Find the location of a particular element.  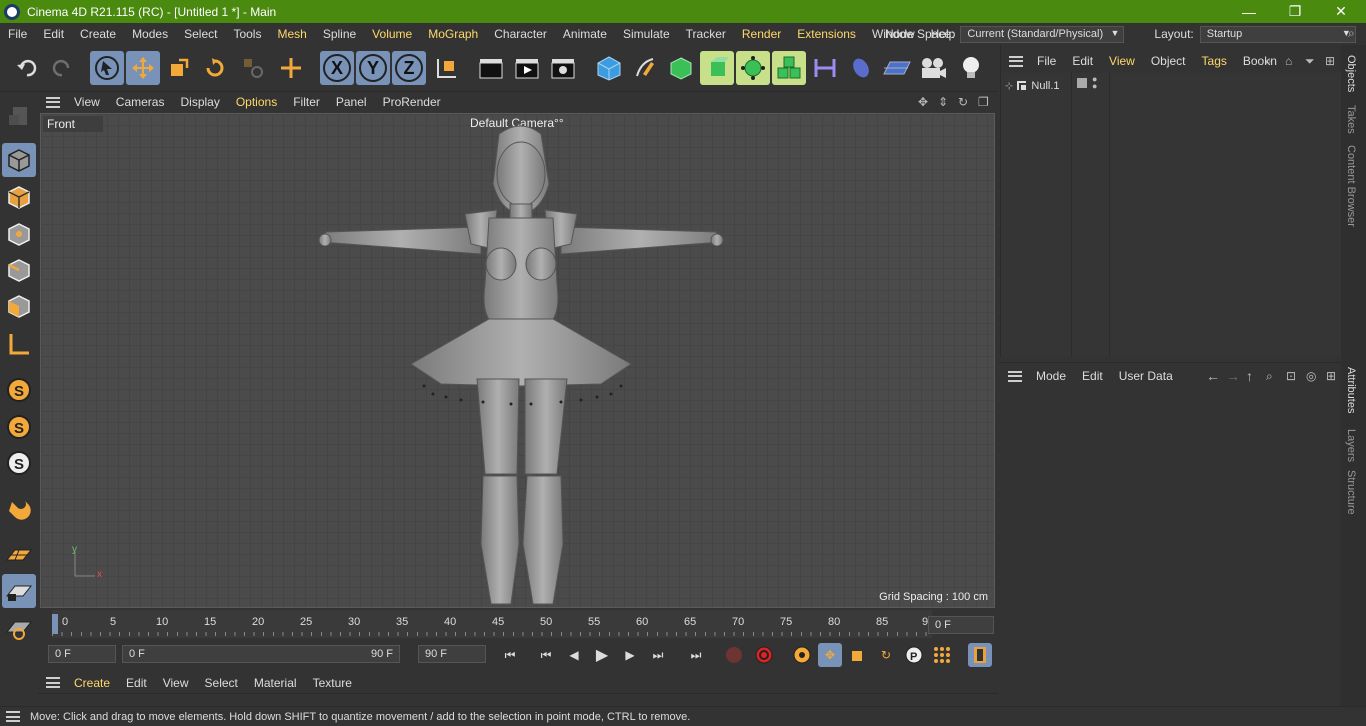

render-settings-button is located at coordinates (563, 68).